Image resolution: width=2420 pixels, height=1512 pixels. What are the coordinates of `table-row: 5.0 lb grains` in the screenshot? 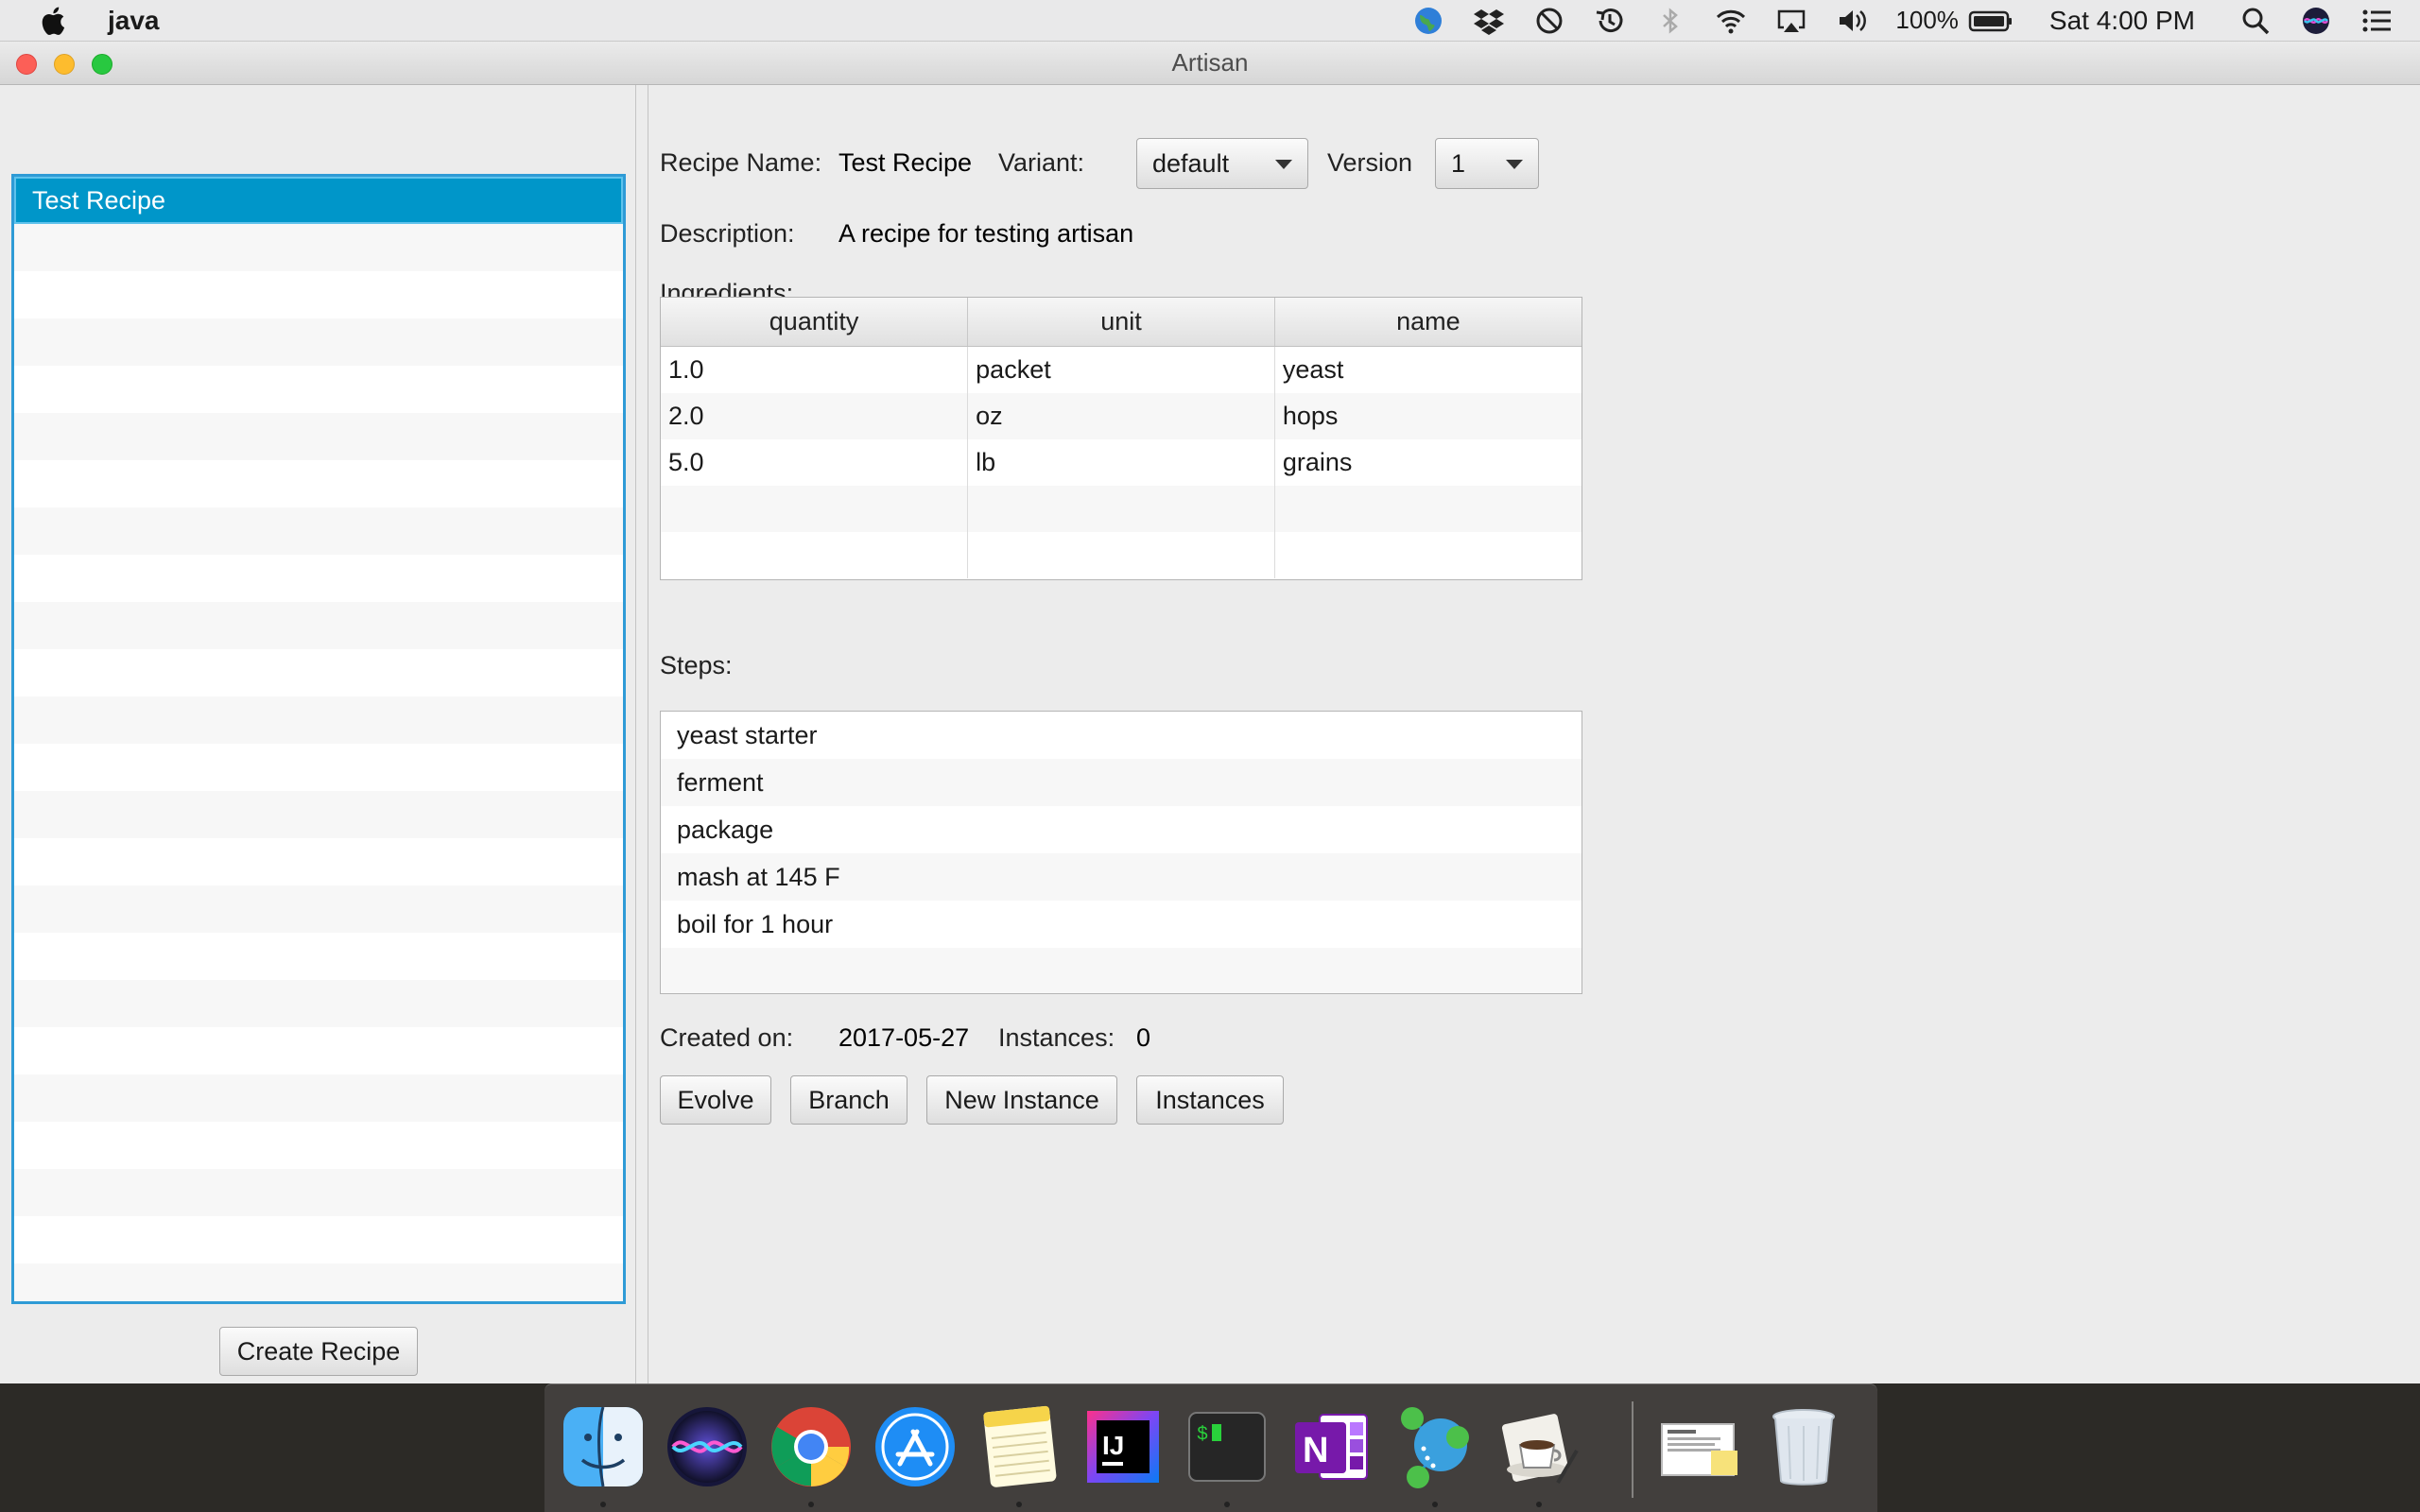 It's located at (1121, 462).